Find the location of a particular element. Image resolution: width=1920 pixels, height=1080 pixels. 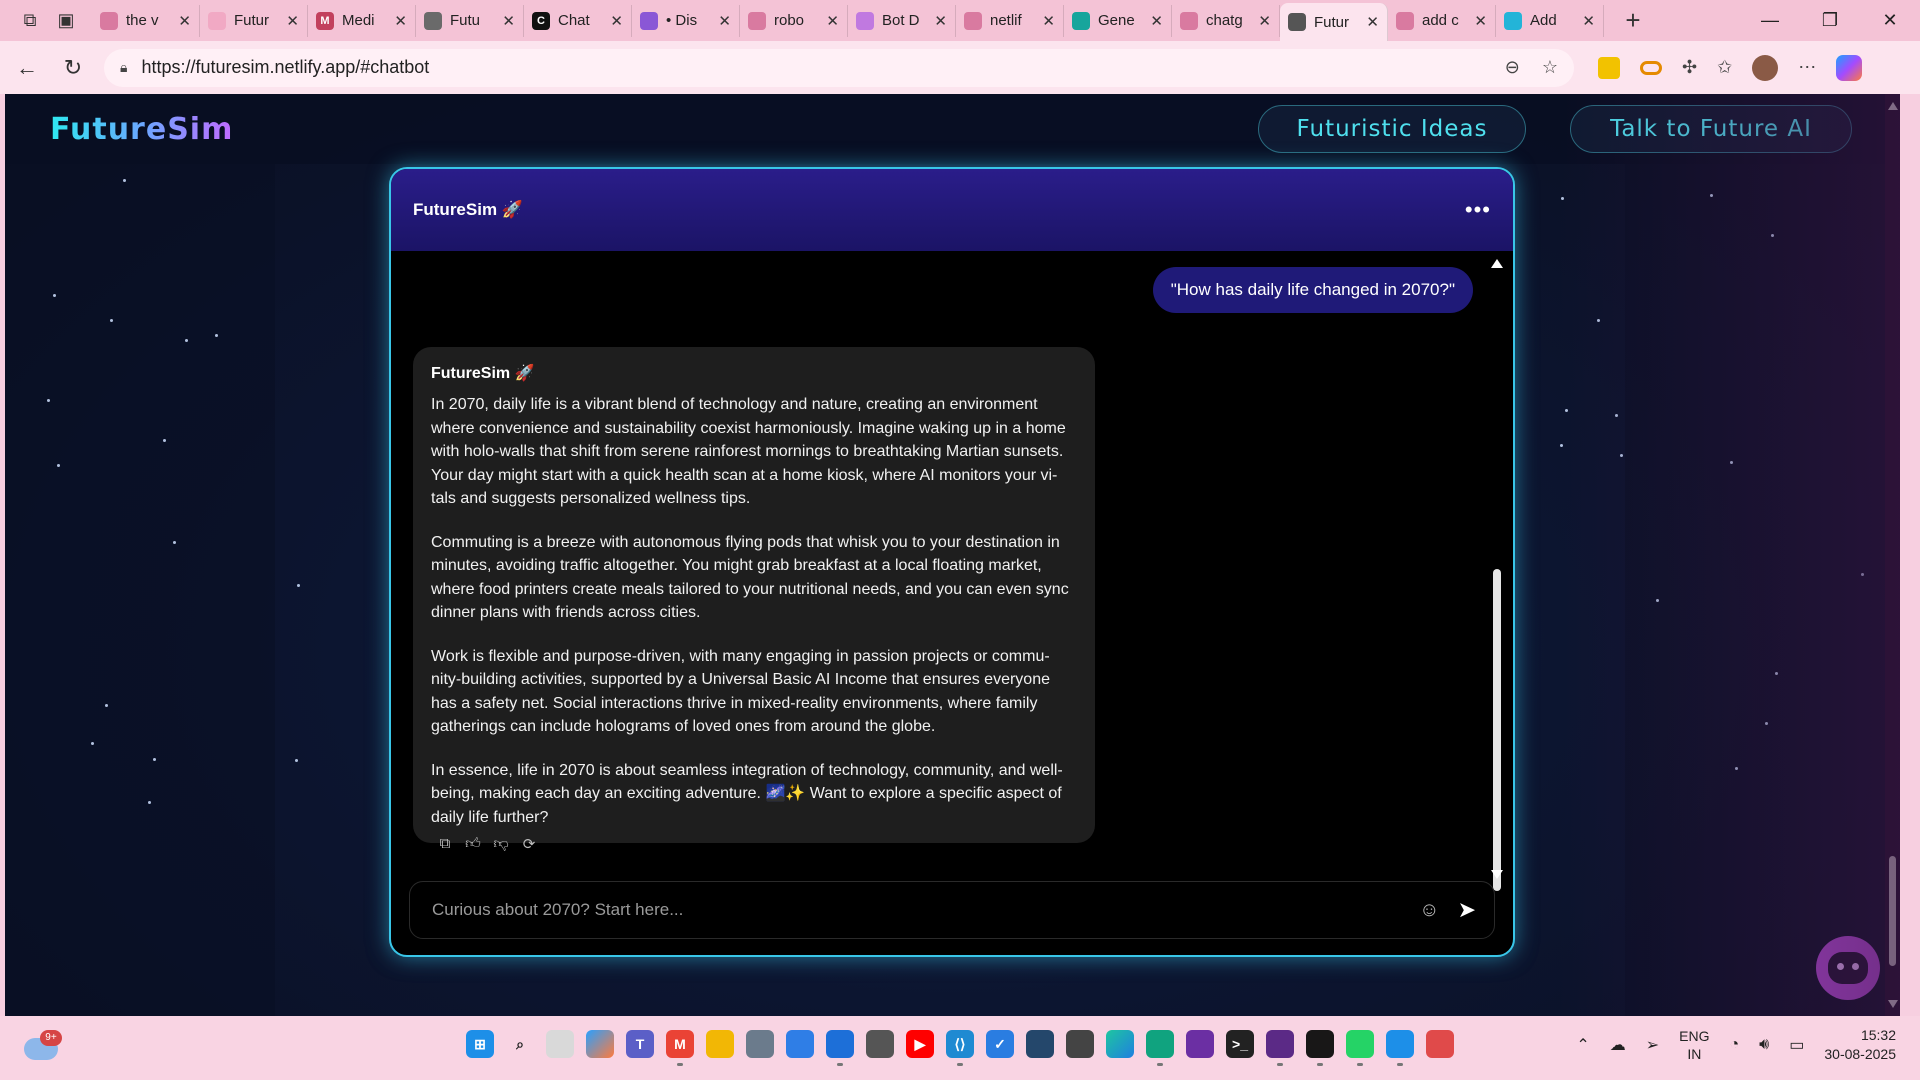

edge-icon is located at coordinates (1120, 1044).